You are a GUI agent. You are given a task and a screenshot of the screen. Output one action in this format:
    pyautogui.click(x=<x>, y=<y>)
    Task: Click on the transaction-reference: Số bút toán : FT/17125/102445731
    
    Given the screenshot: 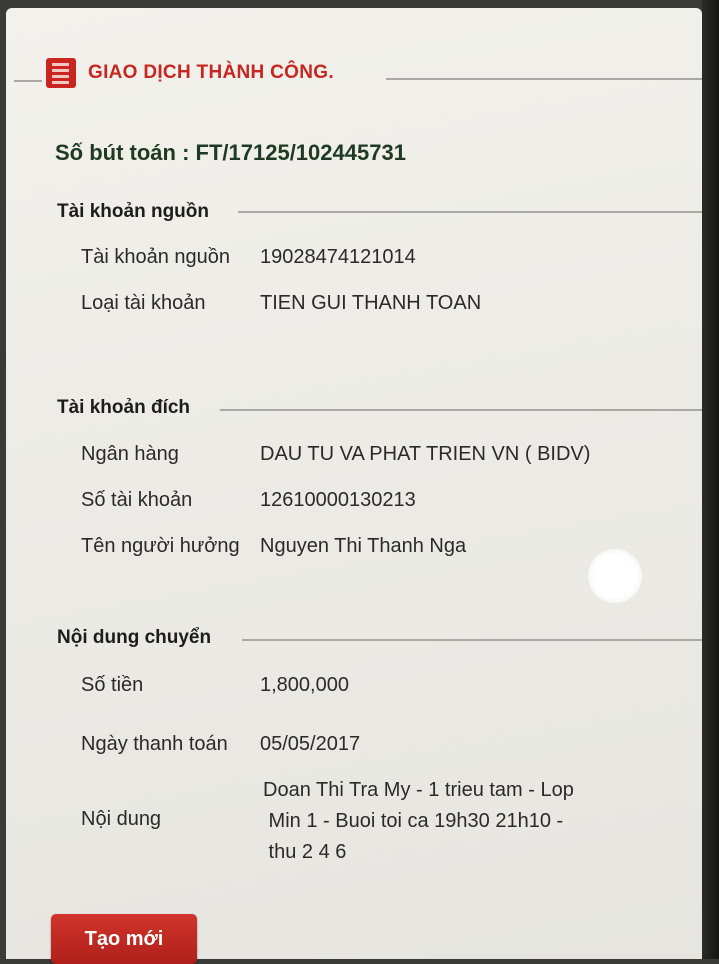 What is the action you would take?
    pyautogui.click(x=230, y=152)
    